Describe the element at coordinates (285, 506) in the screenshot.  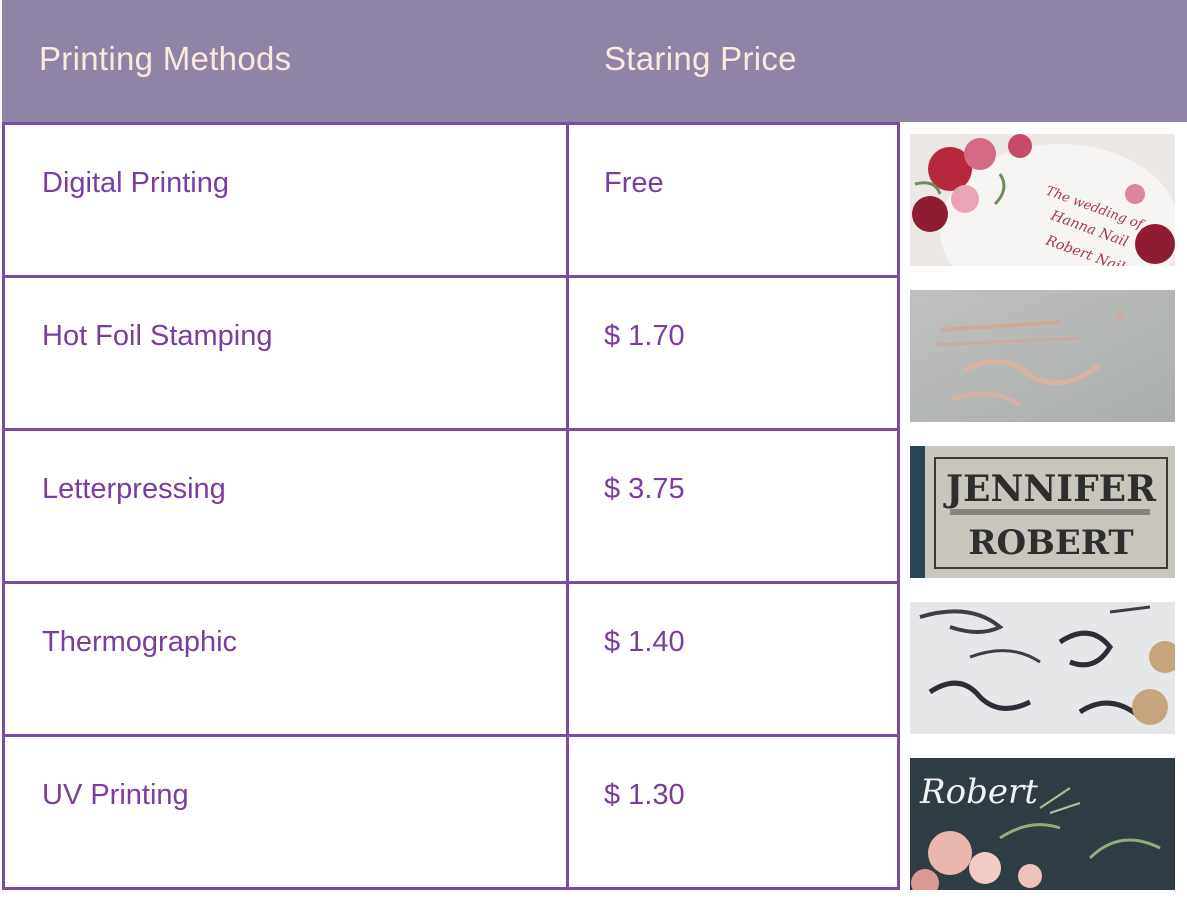
I see `method-cell: Letterpressing` at that location.